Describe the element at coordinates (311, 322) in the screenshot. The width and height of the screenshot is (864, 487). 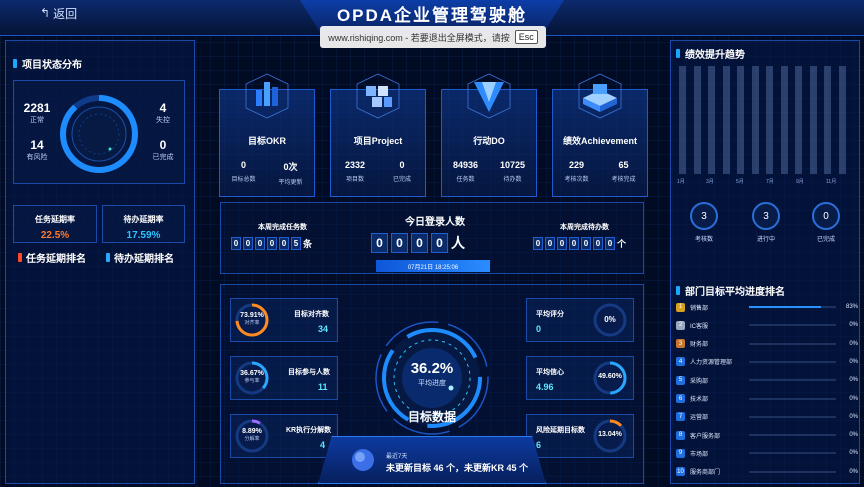
I see `goal-align-count: 目标对齐数 34` at that location.